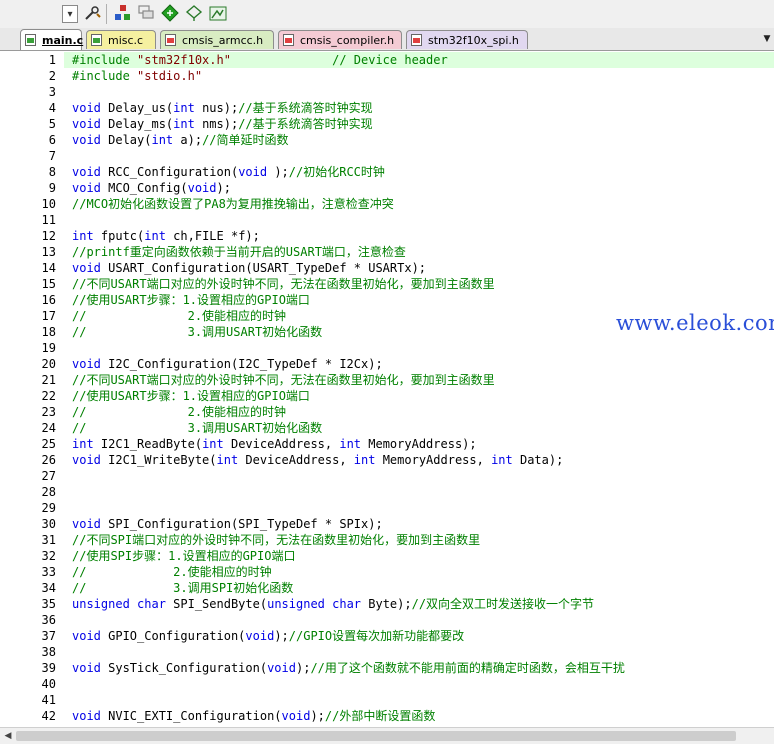 The width and height of the screenshot is (774, 744). Describe the element at coordinates (119, 236) in the screenshot. I see `code-token: fputc(` at that location.